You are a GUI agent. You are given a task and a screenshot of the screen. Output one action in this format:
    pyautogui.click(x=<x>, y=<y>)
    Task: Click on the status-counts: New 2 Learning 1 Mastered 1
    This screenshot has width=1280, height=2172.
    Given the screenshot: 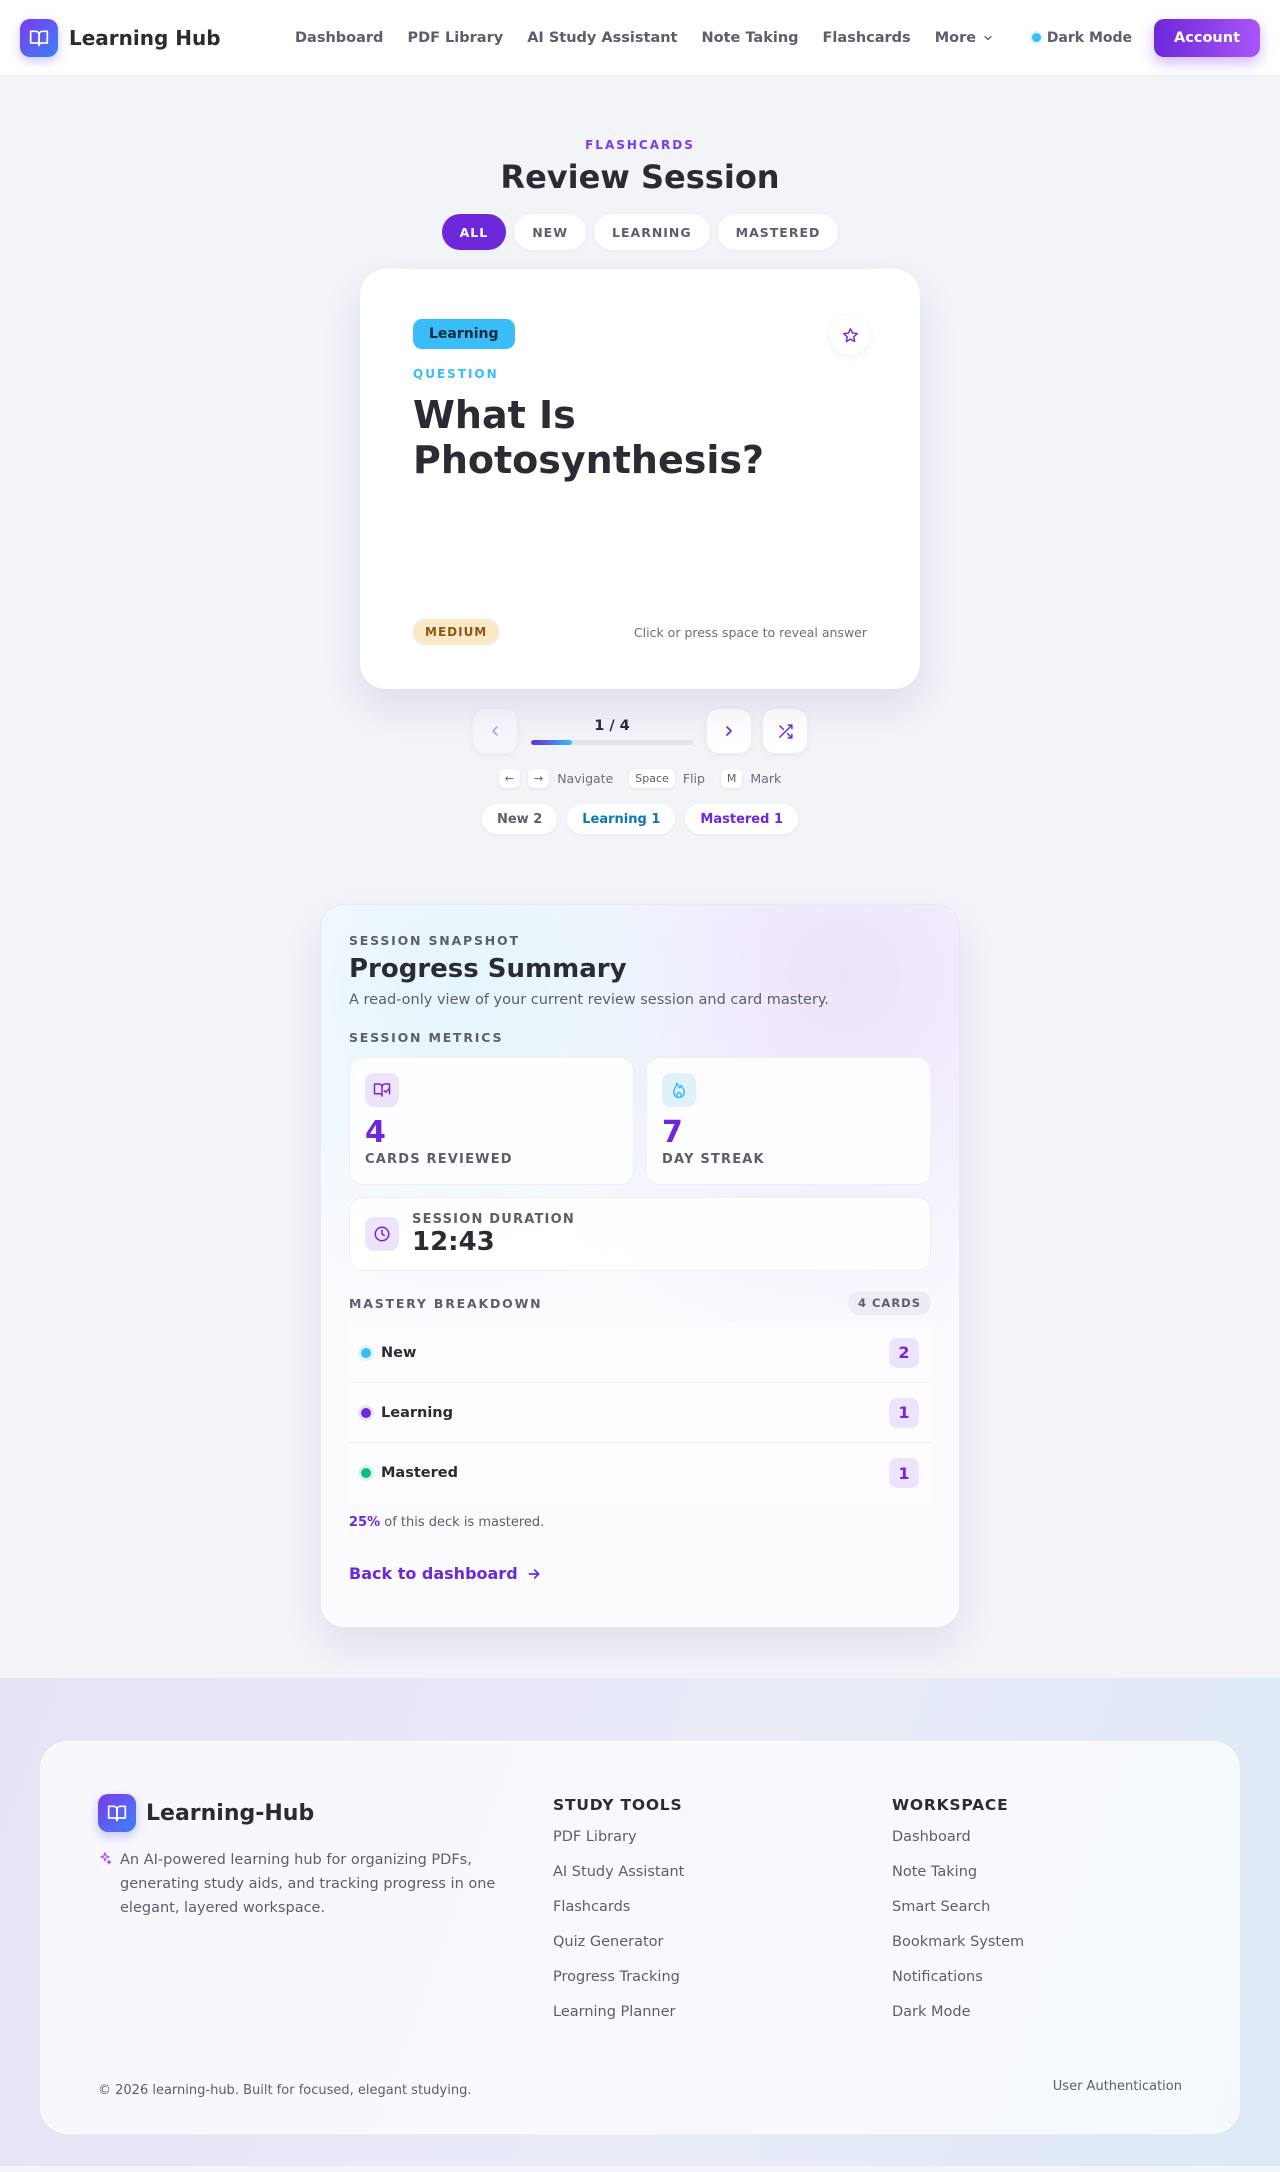 What is the action you would take?
    pyautogui.click(x=640, y=819)
    